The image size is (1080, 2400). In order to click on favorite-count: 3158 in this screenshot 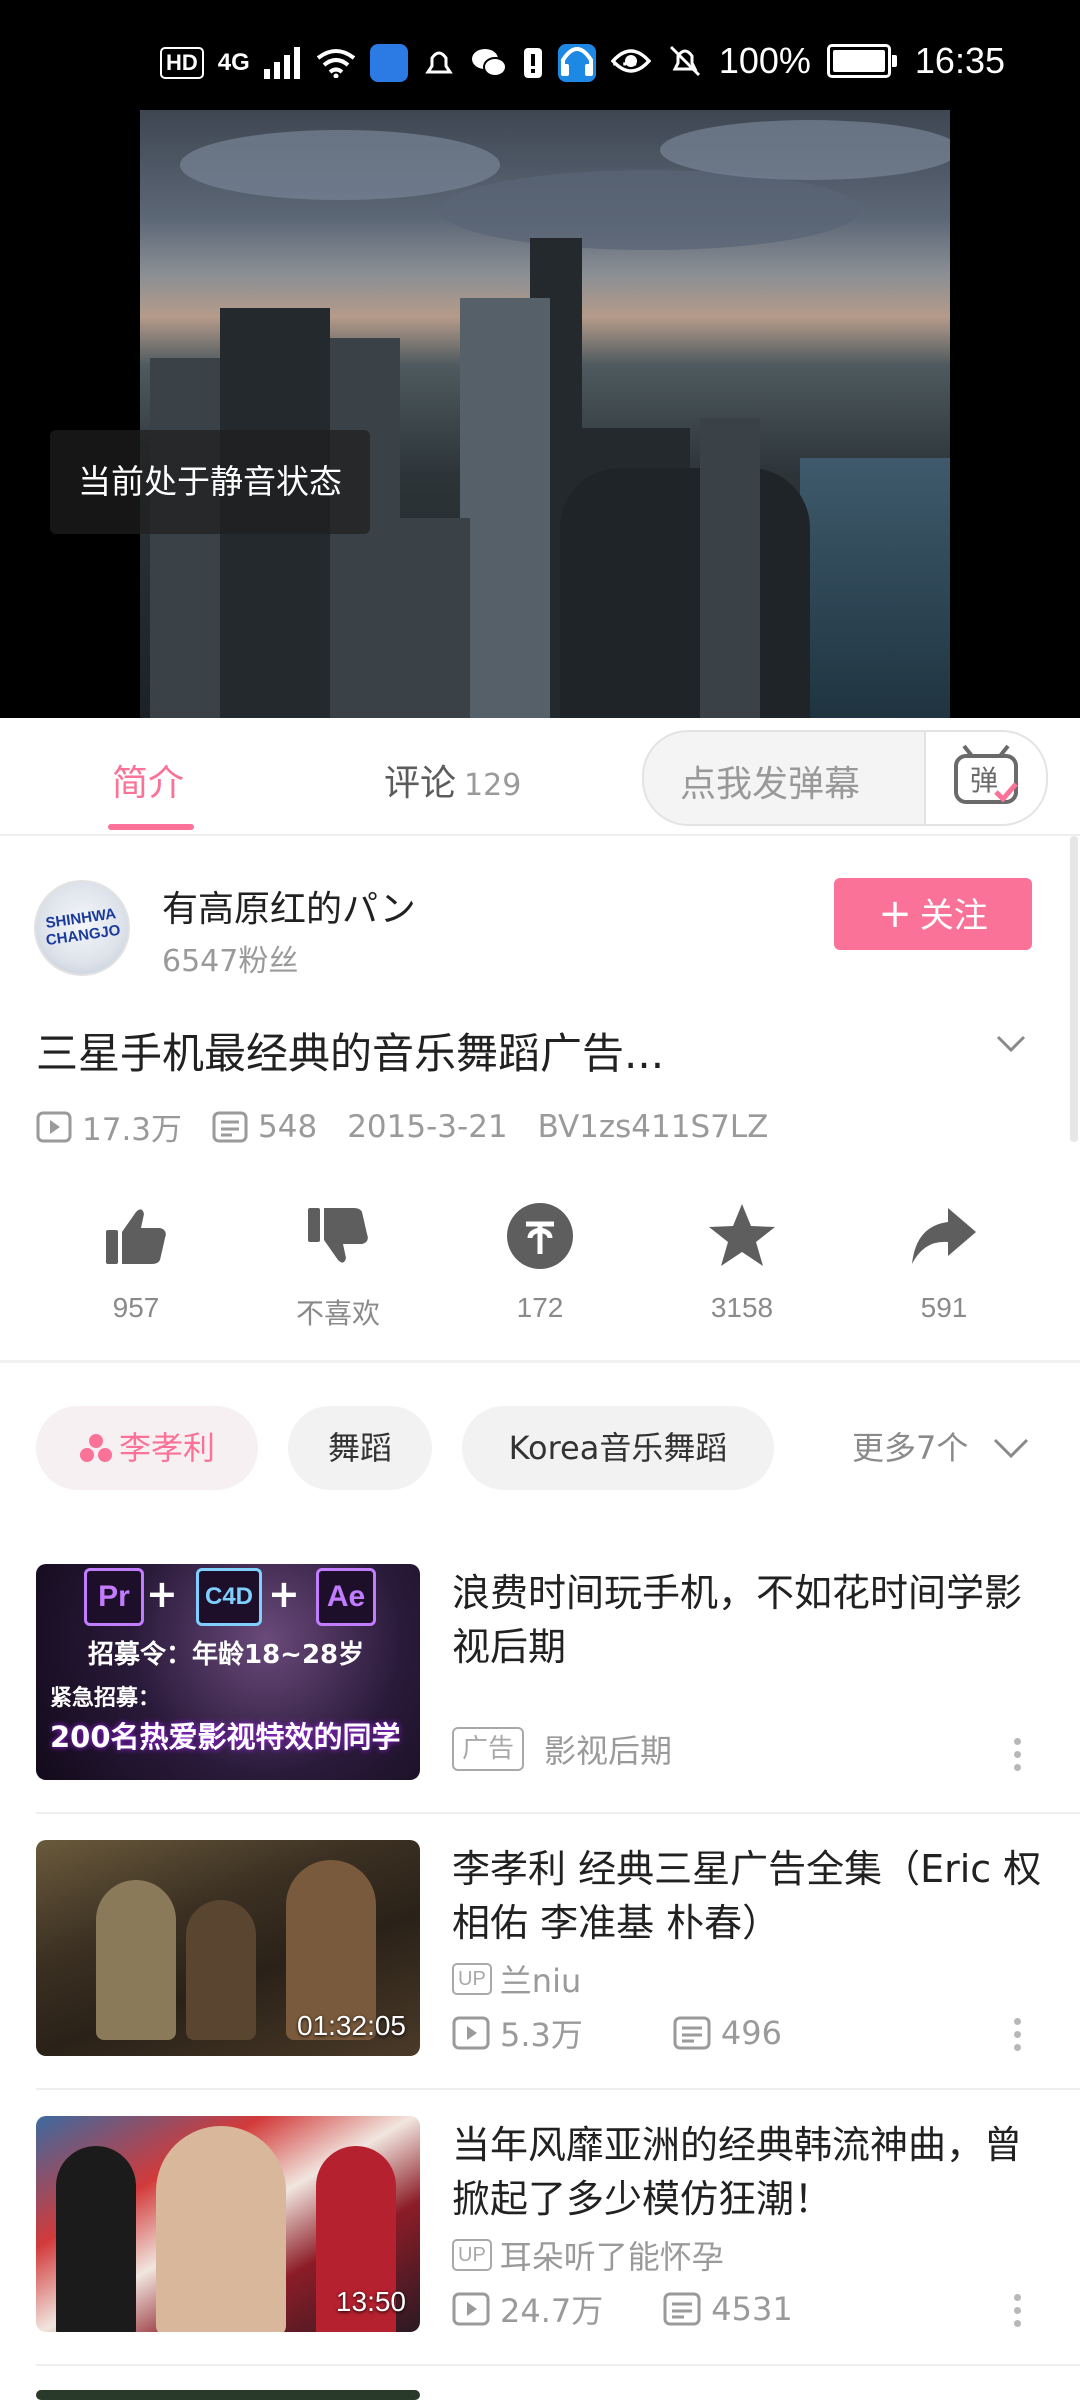, I will do `click(742, 1307)`.